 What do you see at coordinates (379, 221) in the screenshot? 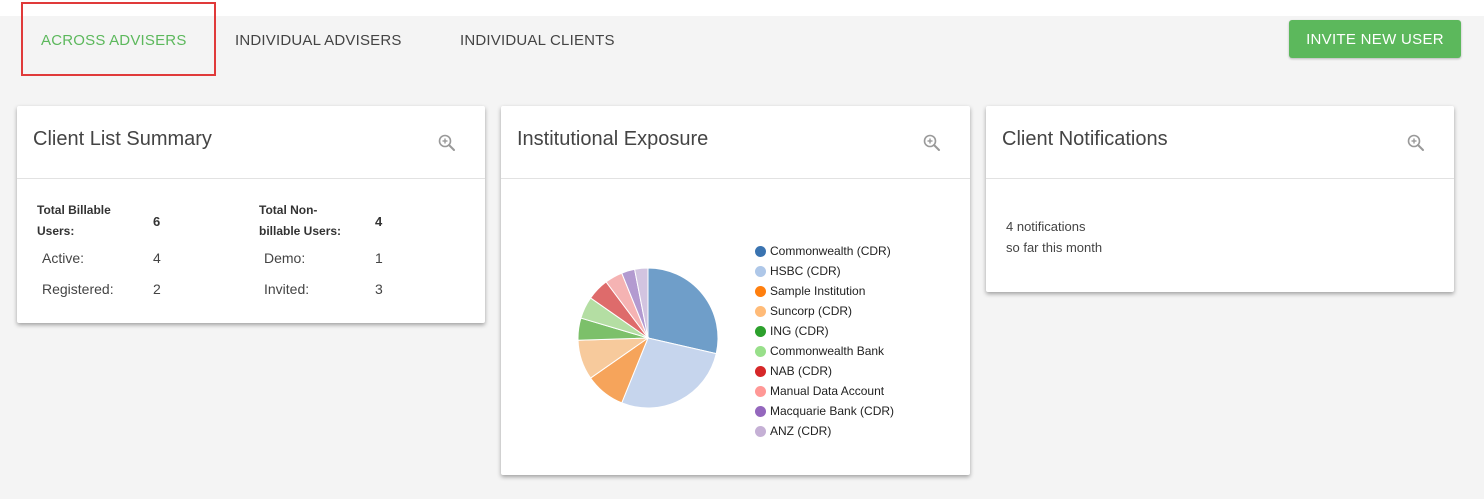
I see `total-nonbillable-value: 4` at bounding box center [379, 221].